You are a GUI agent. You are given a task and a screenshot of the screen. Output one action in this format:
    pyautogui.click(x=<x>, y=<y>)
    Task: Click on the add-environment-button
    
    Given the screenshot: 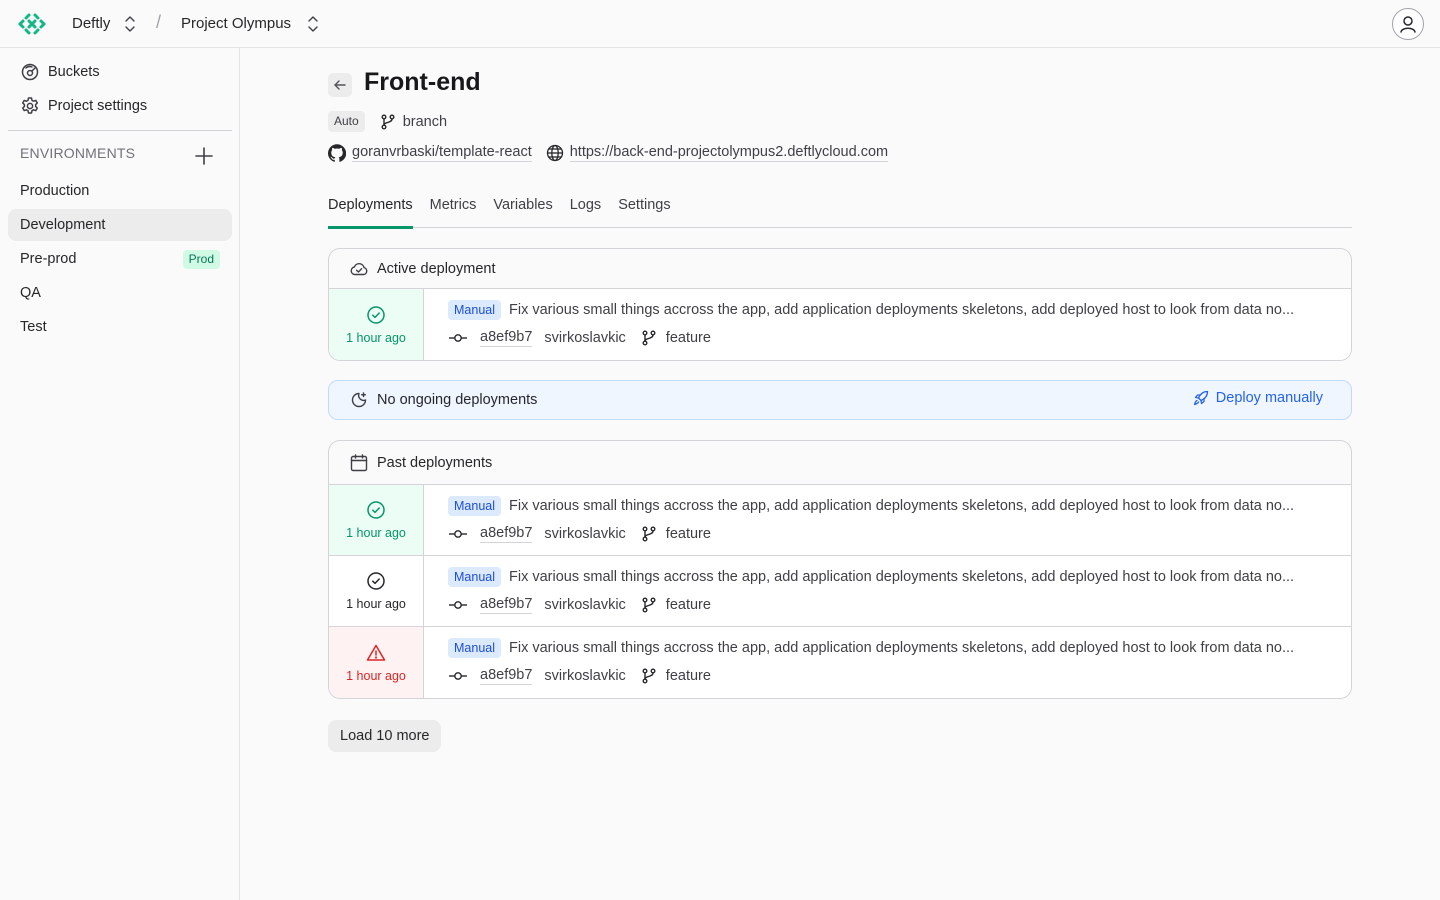 What is the action you would take?
    pyautogui.click(x=204, y=156)
    